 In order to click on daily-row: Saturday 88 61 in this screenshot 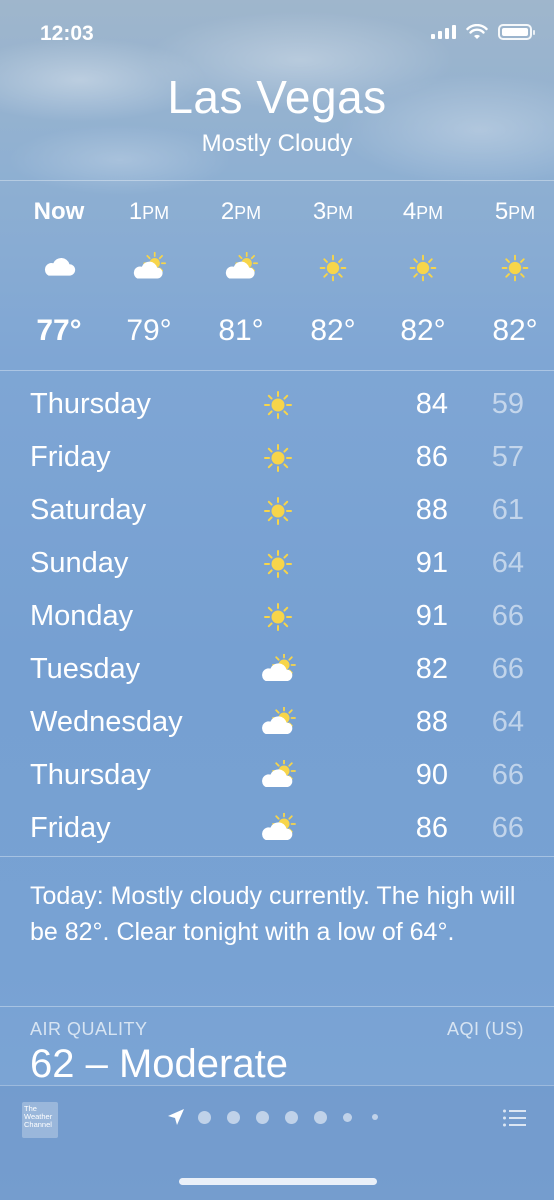, I will do `click(277, 510)`.